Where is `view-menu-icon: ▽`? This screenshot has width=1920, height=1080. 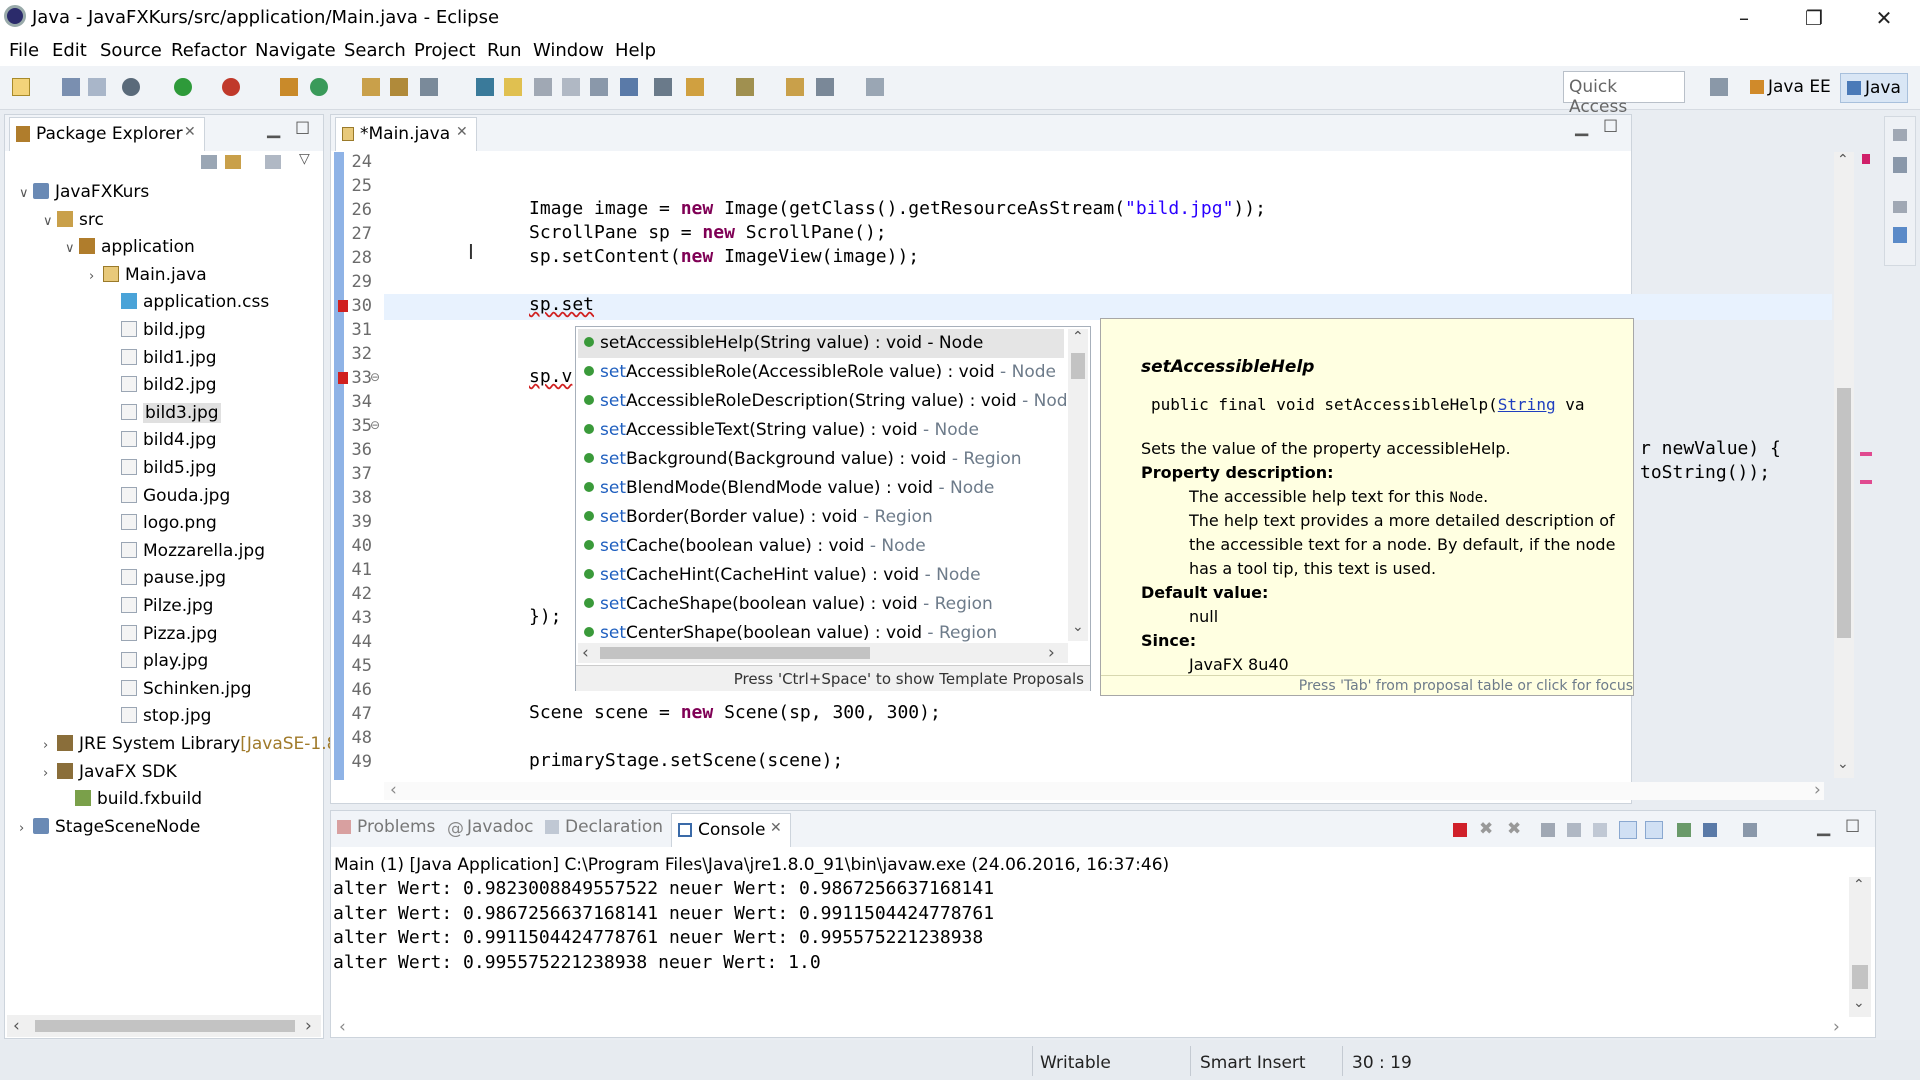 view-menu-icon: ▽ is located at coordinates (304, 159).